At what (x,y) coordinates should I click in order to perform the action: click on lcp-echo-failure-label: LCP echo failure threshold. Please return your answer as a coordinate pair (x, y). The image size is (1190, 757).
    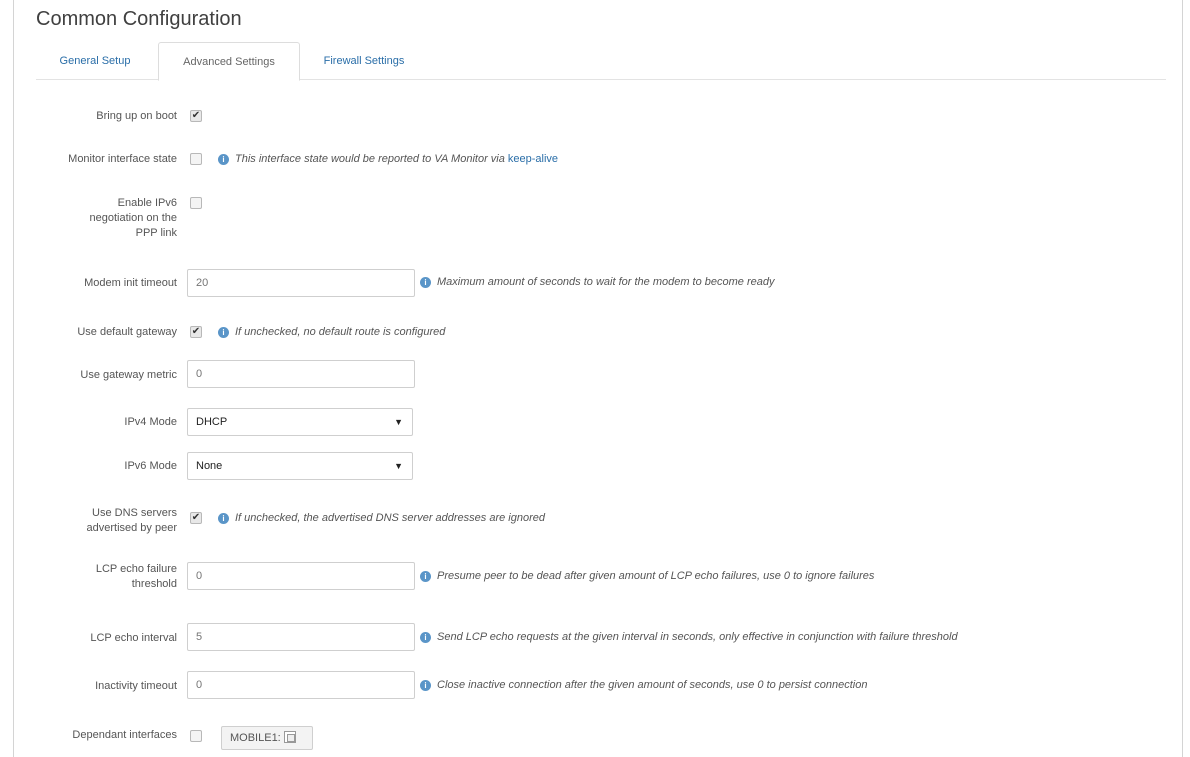
    Looking at the image, I should click on (136, 576).